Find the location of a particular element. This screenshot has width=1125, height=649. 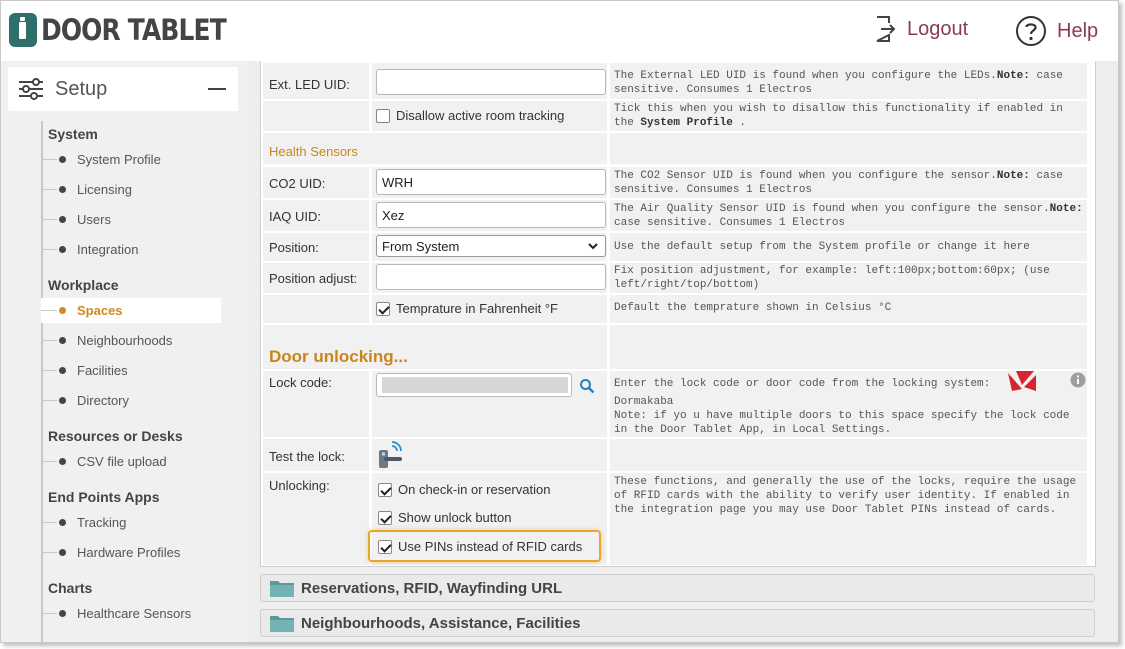

nav-section-system: System is located at coordinates (73, 134).